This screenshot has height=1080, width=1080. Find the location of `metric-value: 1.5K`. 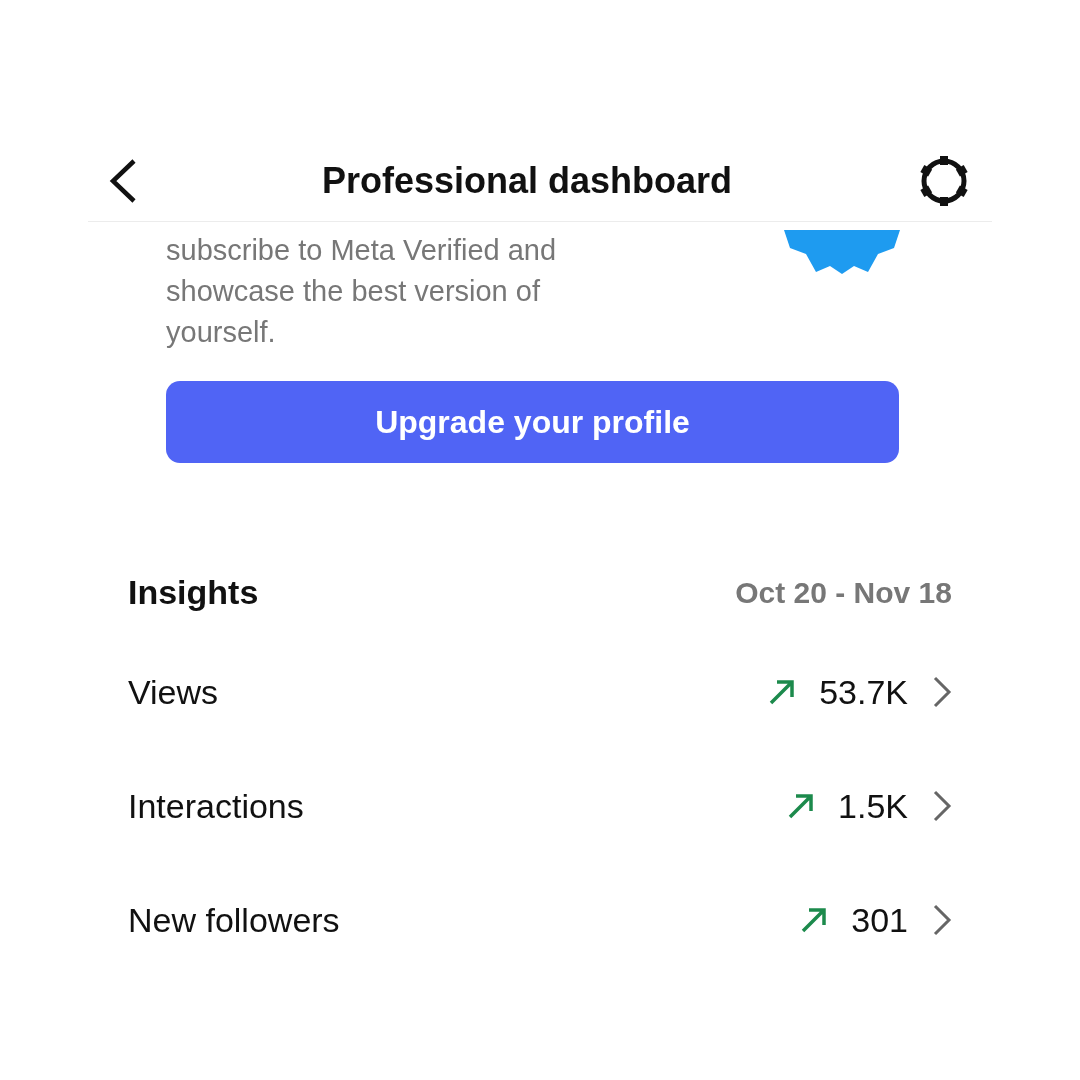

metric-value: 1.5K is located at coordinates (873, 806).